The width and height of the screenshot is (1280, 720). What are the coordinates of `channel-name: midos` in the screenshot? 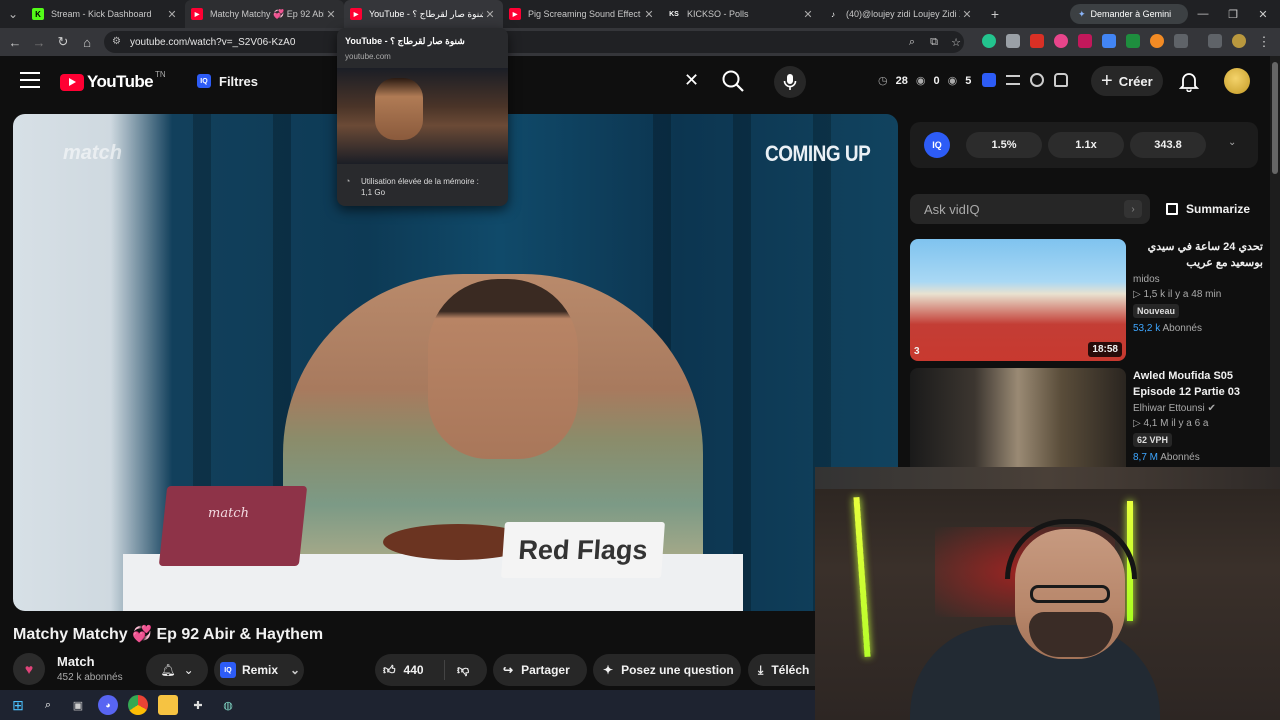 It's located at (1198, 279).